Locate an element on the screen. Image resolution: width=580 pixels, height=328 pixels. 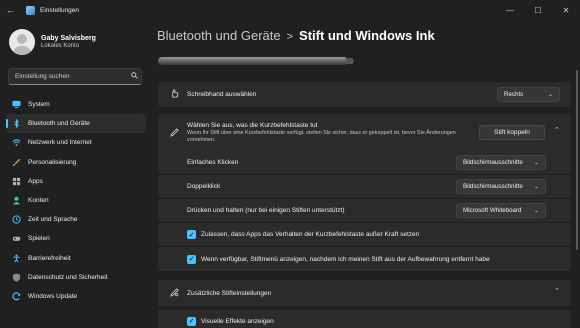
double-click-dropdown: Bildschirmausschnitte ⌄ is located at coordinates (501, 186).